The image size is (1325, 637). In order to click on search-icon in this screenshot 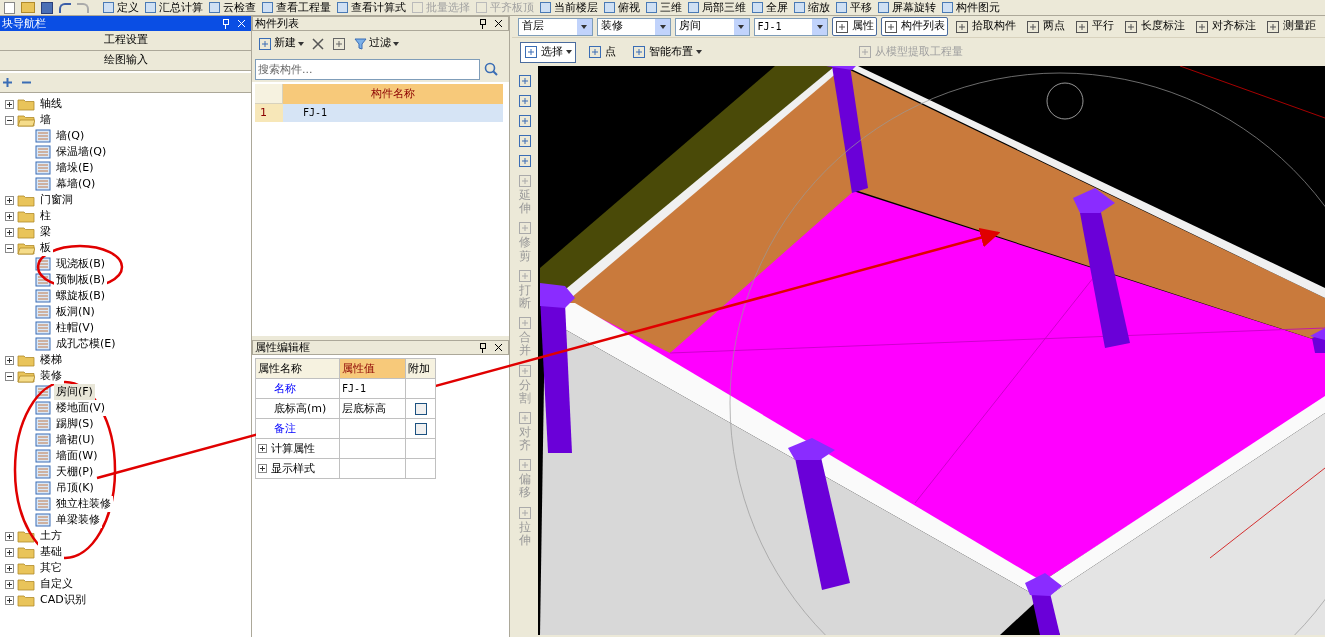, I will do `click(491, 69)`.